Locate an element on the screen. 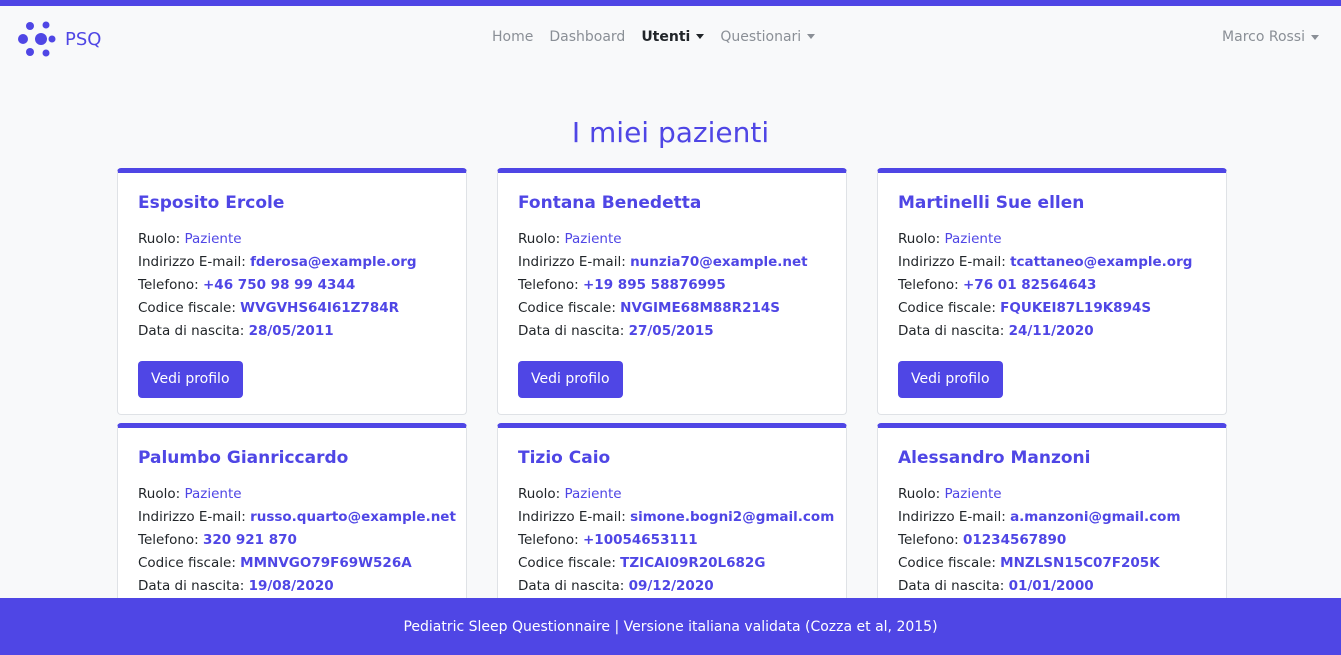 Image resolution: width=1341 pixels, height=655 pixels. email-row: Indirizzo E-mail: nunzia70@example.net is located at coordinates (672, 262).